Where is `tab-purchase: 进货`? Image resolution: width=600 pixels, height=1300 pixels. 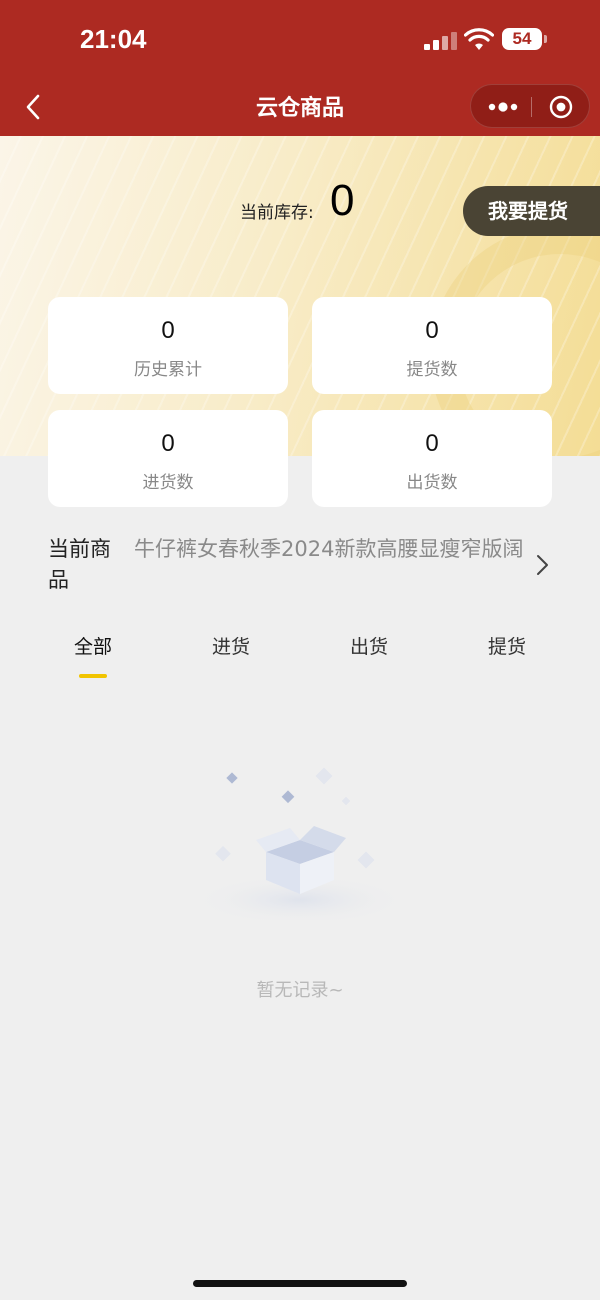 tab-purchase: 进货 is located at coordinates (231, 645).